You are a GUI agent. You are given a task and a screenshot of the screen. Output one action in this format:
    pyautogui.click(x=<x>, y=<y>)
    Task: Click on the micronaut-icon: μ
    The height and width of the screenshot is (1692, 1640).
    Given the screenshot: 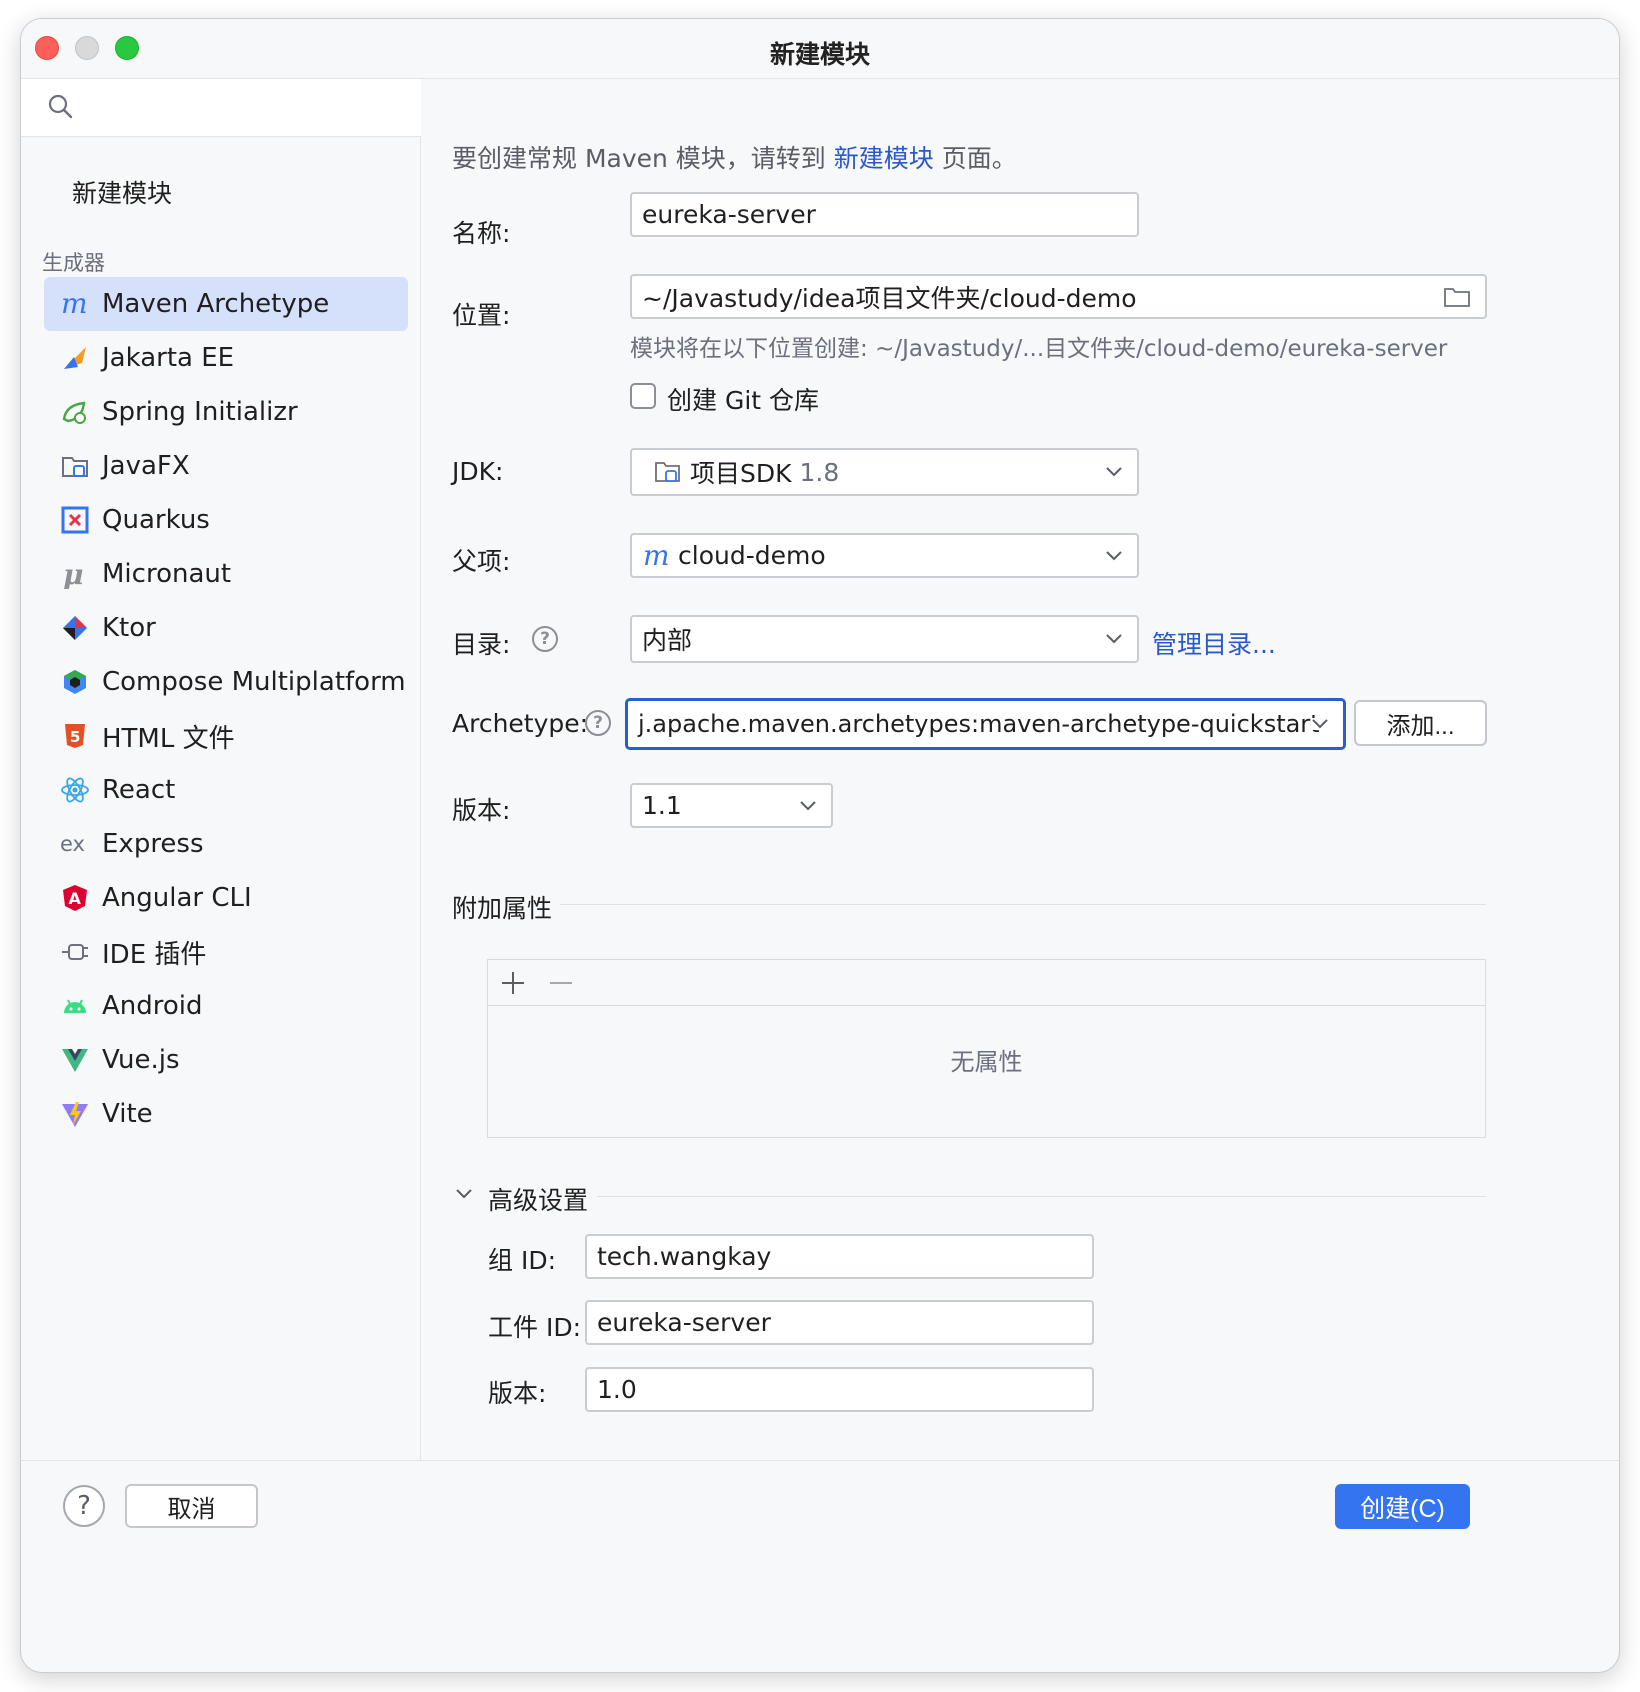 What is the action you would take?
    pyautogui.click(x=75, y=574)
    